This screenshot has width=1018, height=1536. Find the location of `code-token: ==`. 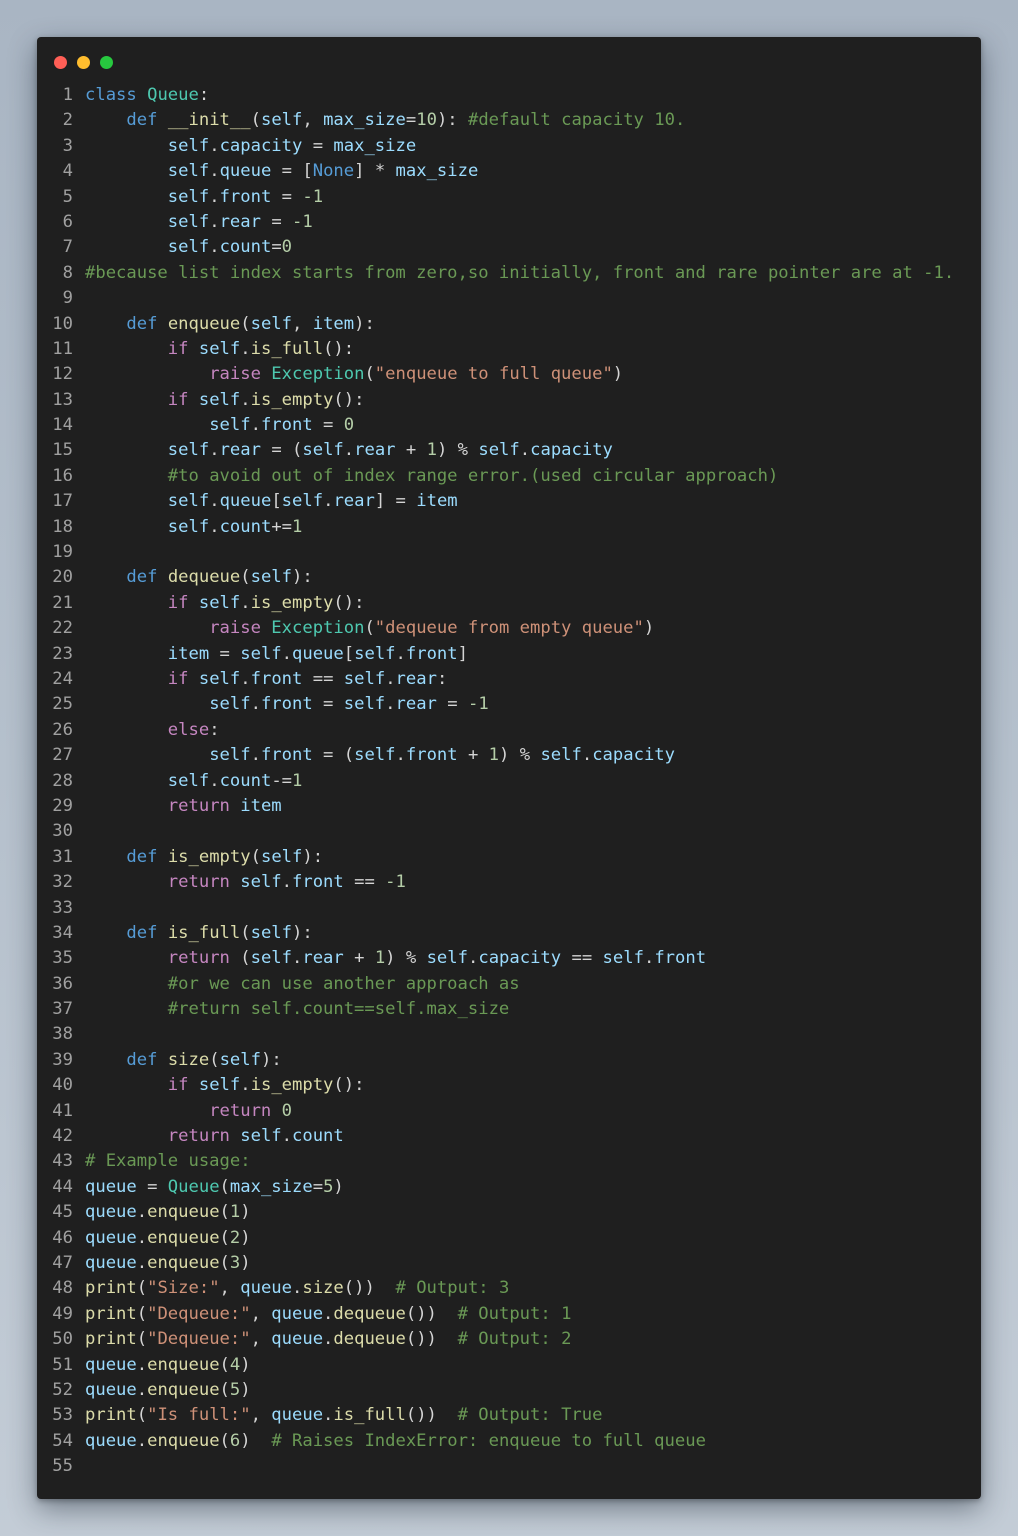

code-token: == is located at coordinates (582, 958).